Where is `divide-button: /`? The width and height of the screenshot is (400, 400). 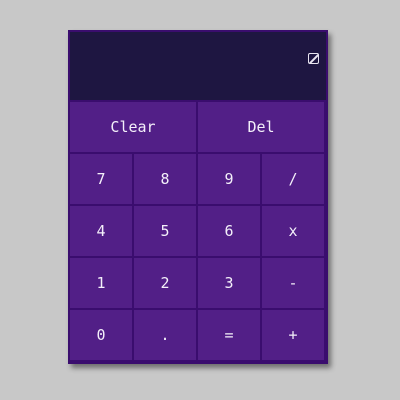 divide-button: / is located at coordinates (293, 179).